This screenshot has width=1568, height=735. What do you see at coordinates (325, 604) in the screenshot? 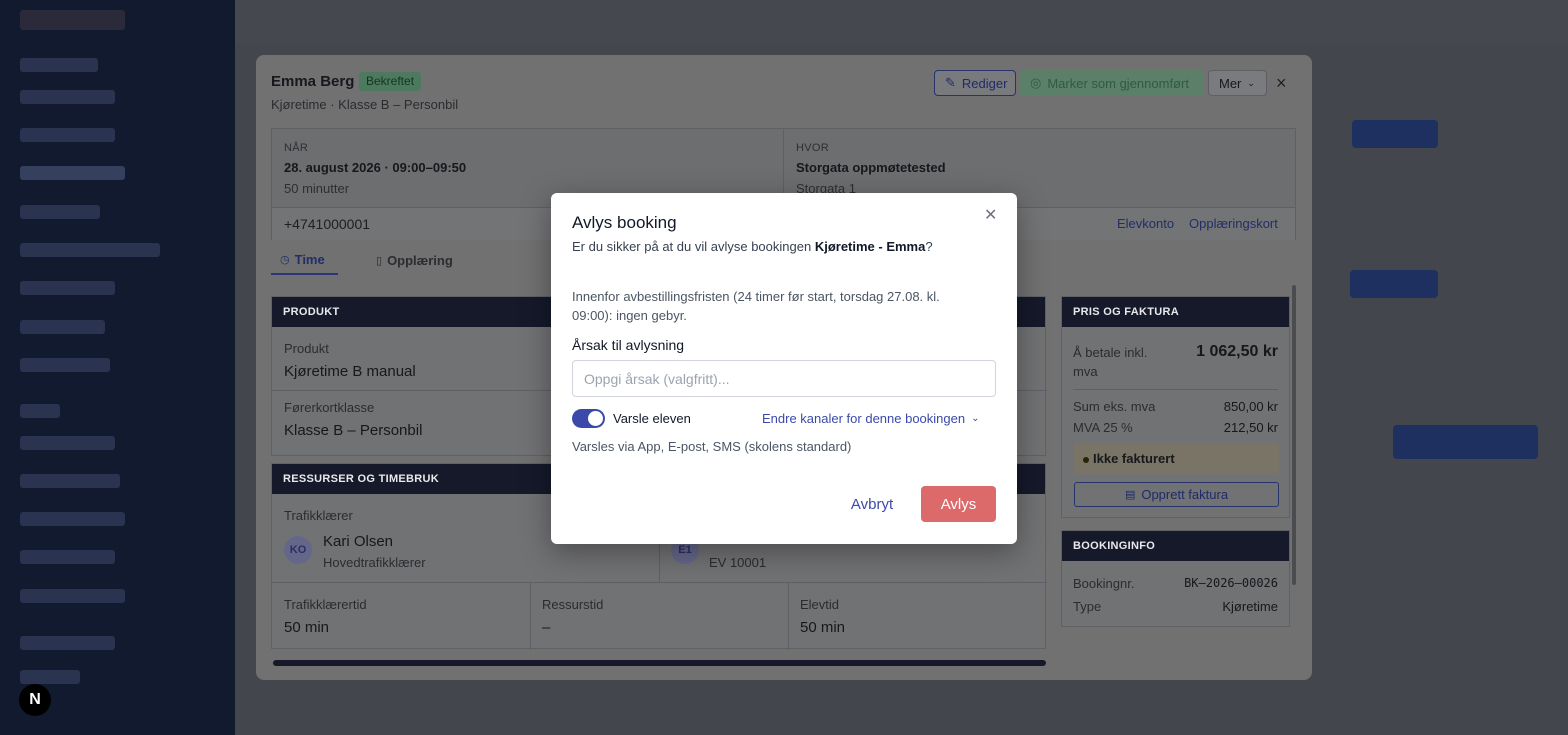
I see `instructor-time-label: Trafikklærertid` at bounding box center [325, 604].